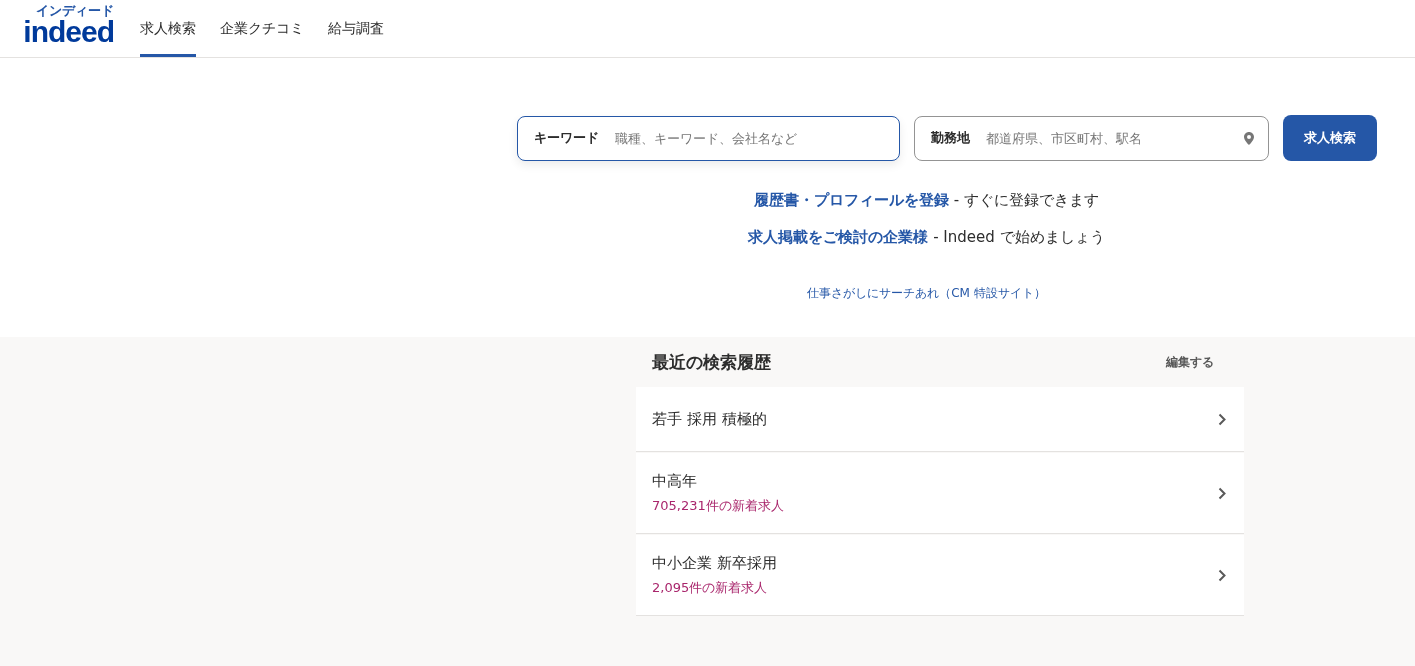 The width and height of the screenshot is (1415, 666). What do you see at coordinates (851, 200) in the screenshot?
I see `promo-link: 履歴書・プロフィールを登録` at bounding box center [851, 200].